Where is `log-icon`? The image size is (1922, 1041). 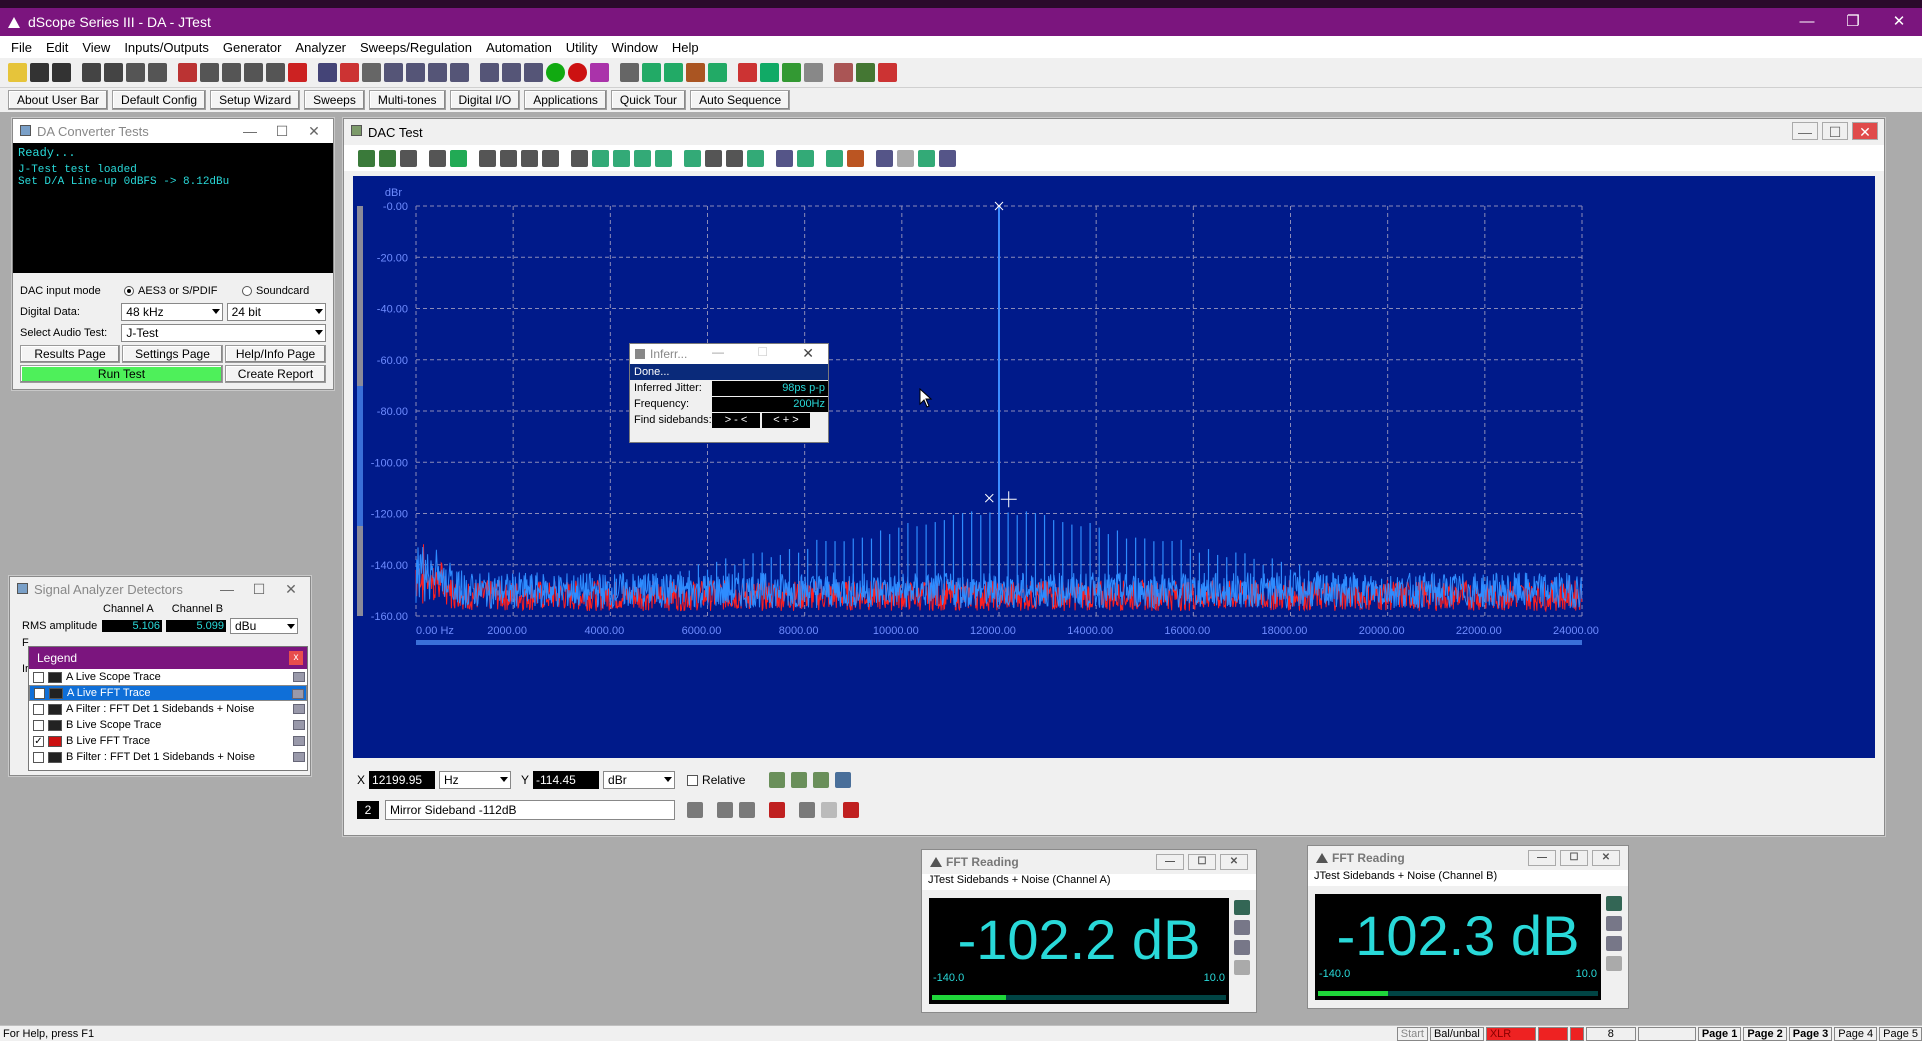 log-icon is located at coordinates (1242, 947).